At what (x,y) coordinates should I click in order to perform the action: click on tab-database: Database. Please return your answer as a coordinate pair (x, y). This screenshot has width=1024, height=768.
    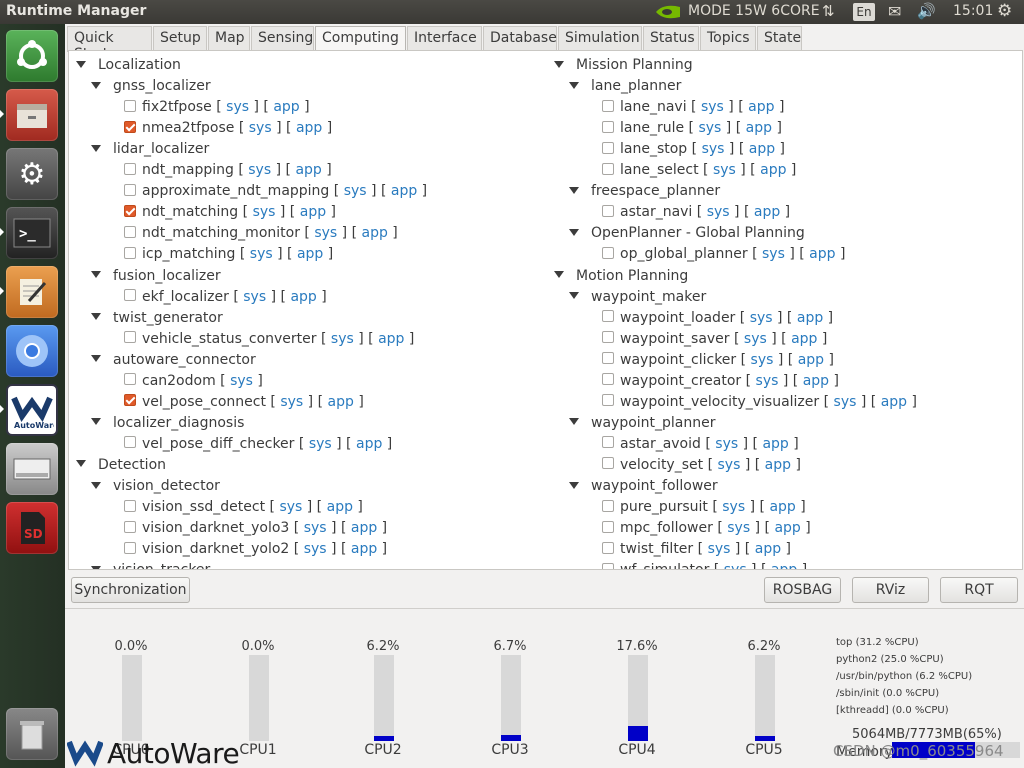
    Looking at the image, I should click on (520, 39).